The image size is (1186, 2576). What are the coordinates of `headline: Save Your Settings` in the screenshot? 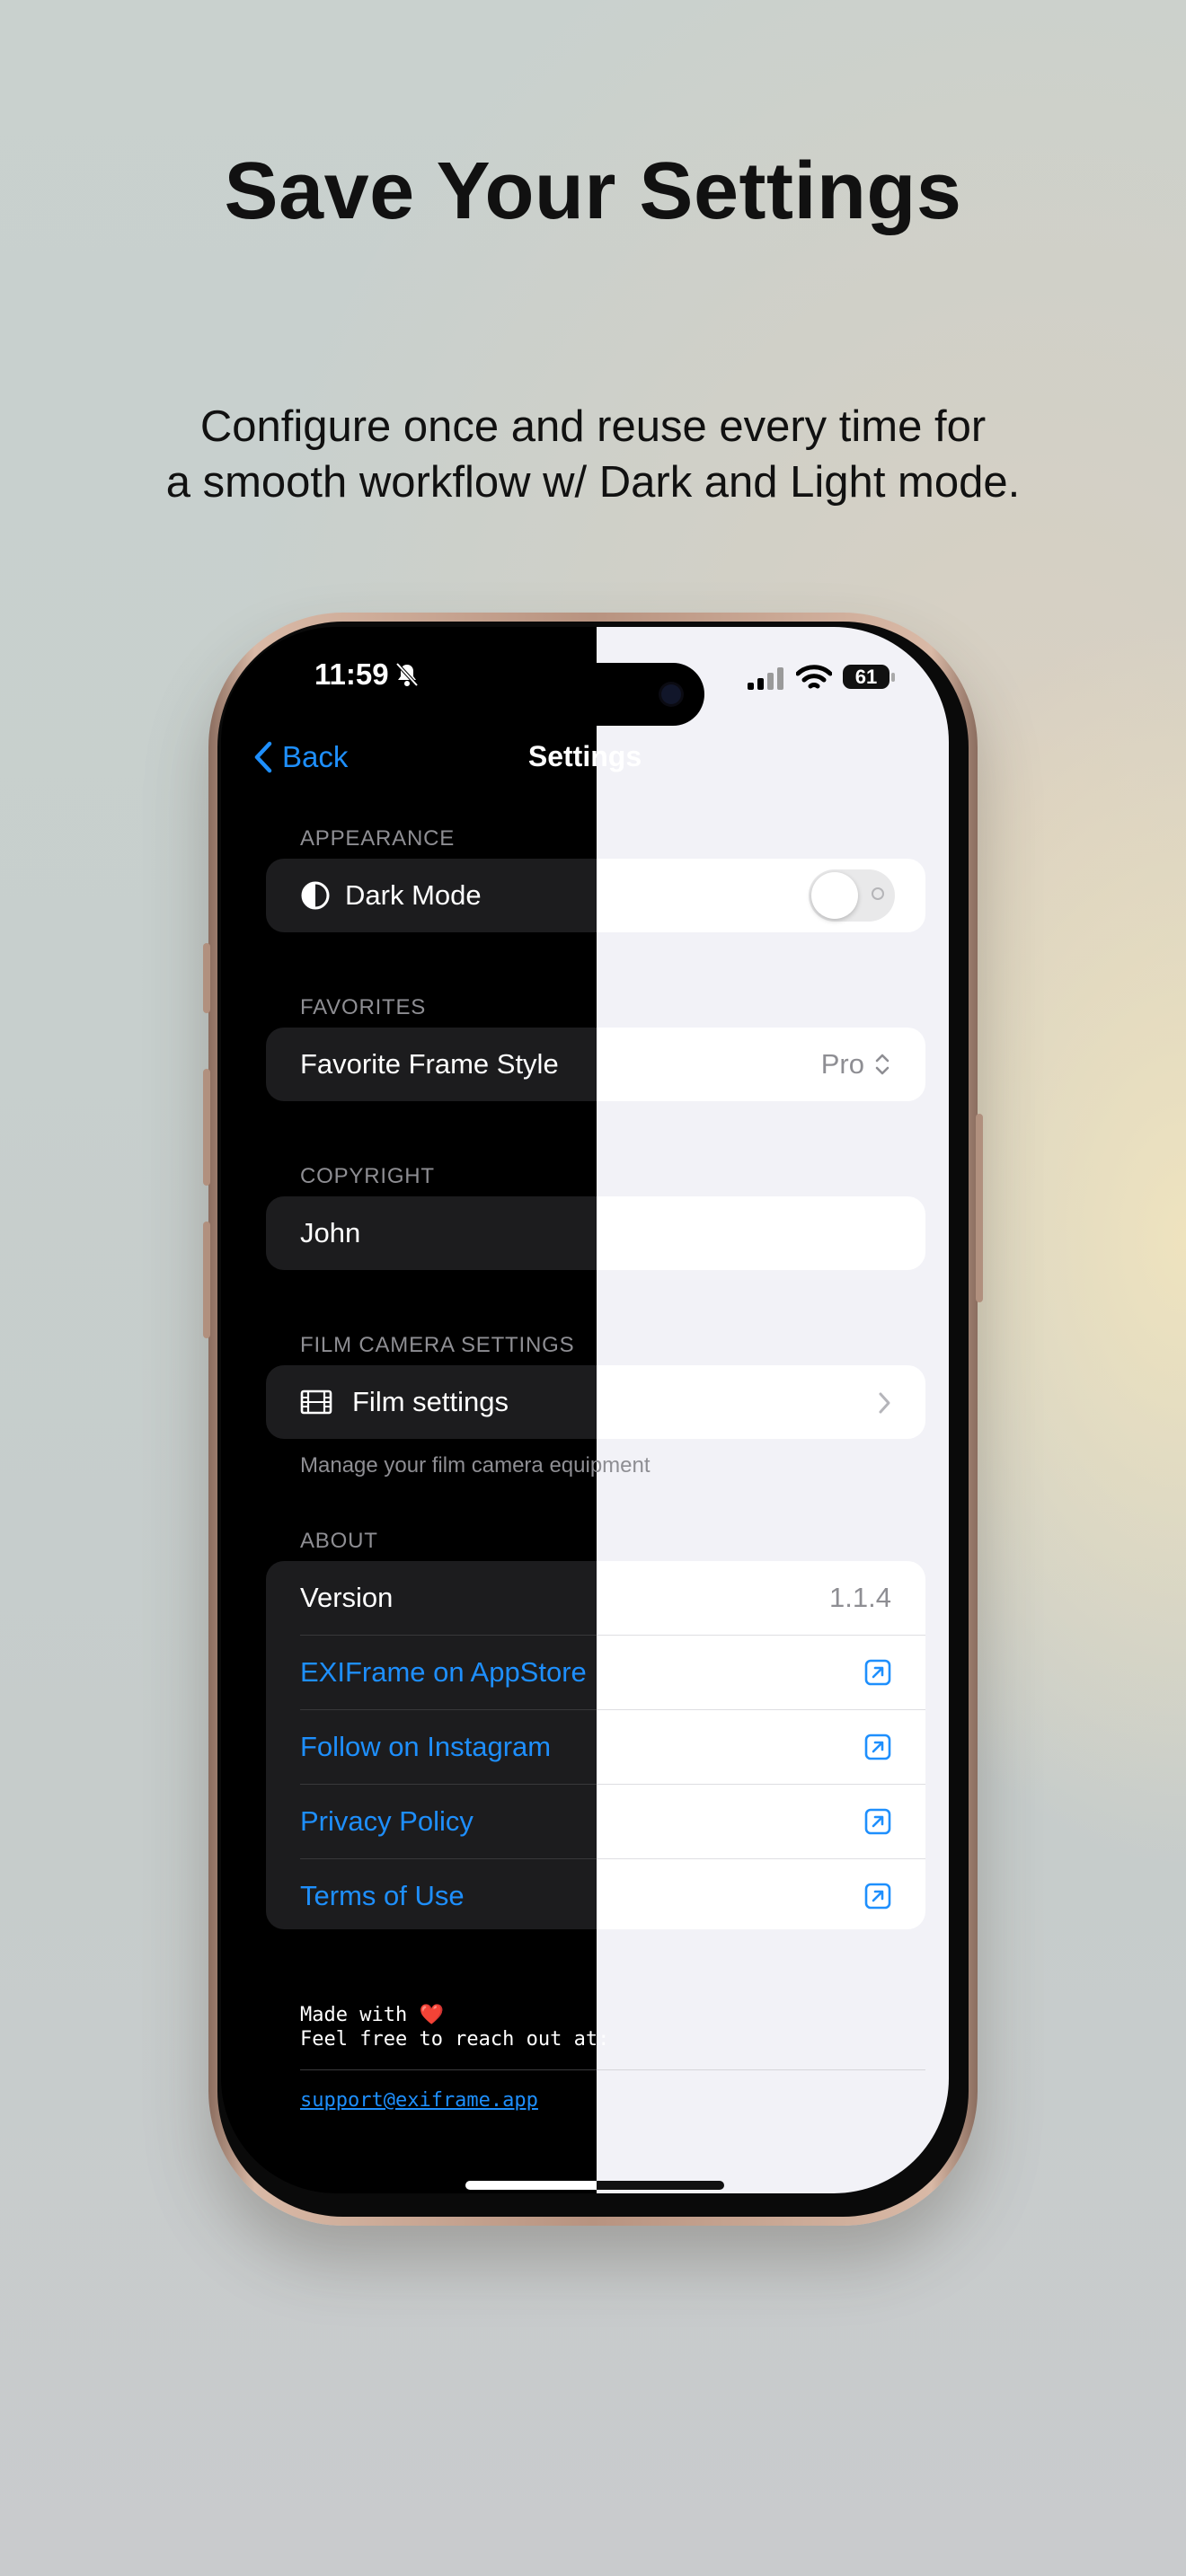 It's located at (593, 191).